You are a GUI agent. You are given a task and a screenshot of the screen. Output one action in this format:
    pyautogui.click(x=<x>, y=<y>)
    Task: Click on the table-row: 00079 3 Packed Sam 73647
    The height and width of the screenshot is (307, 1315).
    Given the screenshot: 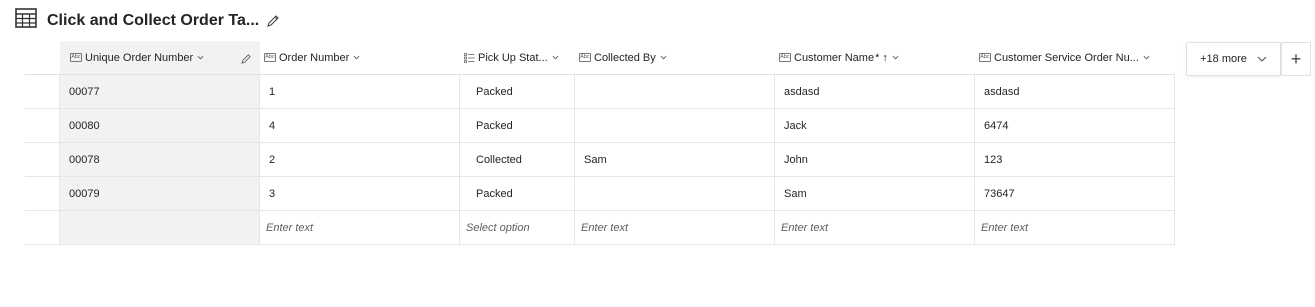 What is the action you would take?
    pyautogui.click(x=605, y=194)
    